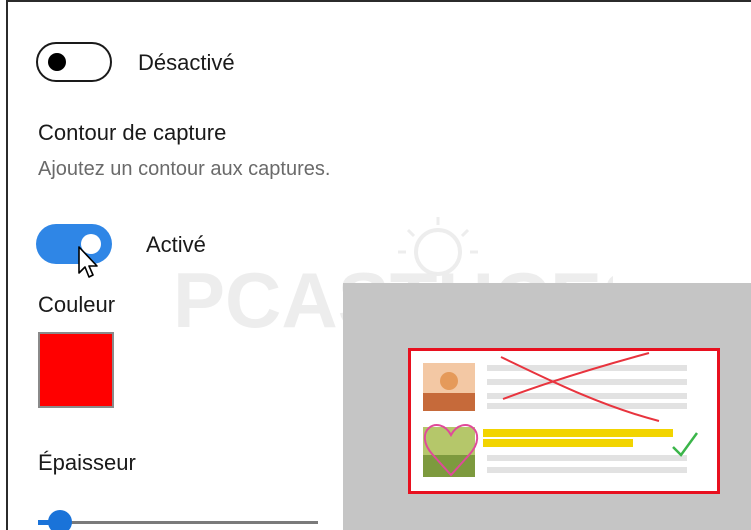 This screenshot has width=751, height=530. Describe the element at coordinates (76, 370) in the screenshot. I see `color-swatch-button` at that location.